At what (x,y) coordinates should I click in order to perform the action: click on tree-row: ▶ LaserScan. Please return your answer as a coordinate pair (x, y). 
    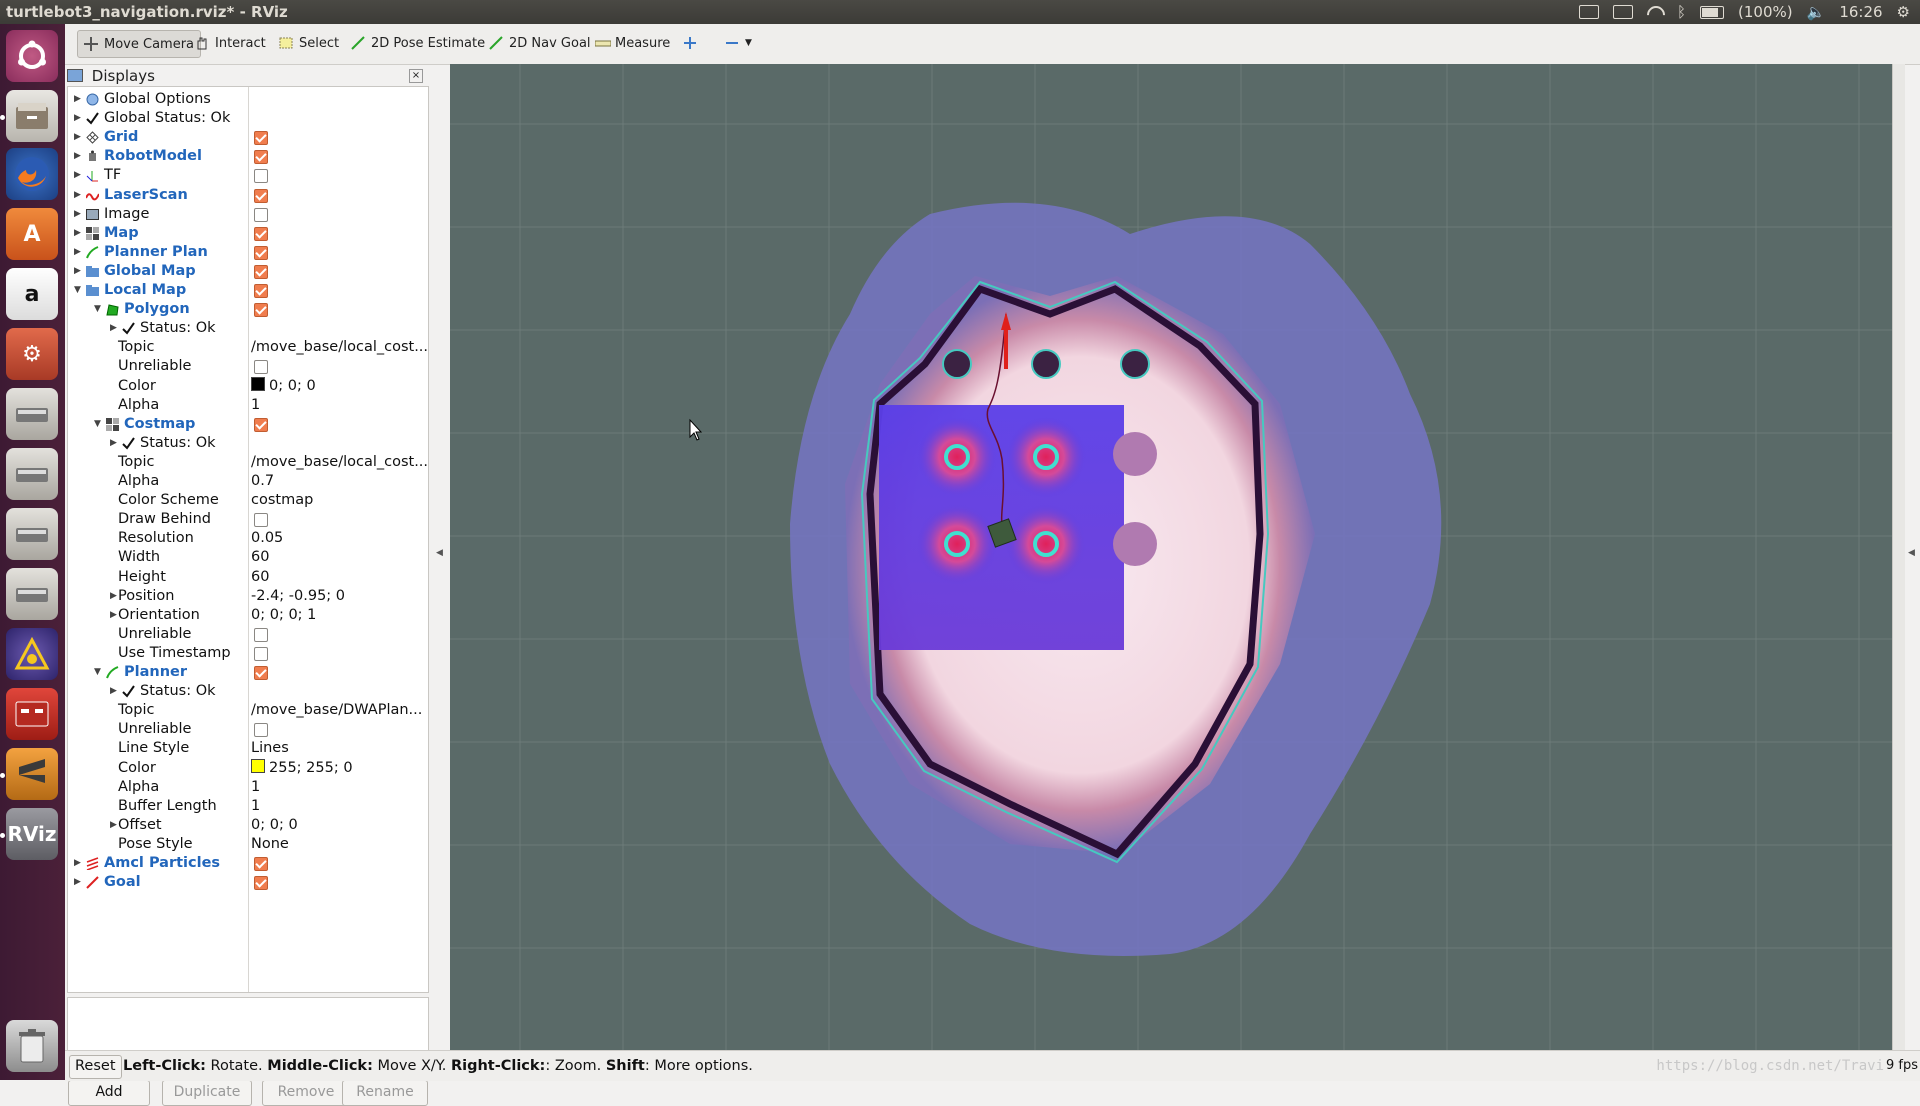
    Looking at the image, I should click on (248, 195).